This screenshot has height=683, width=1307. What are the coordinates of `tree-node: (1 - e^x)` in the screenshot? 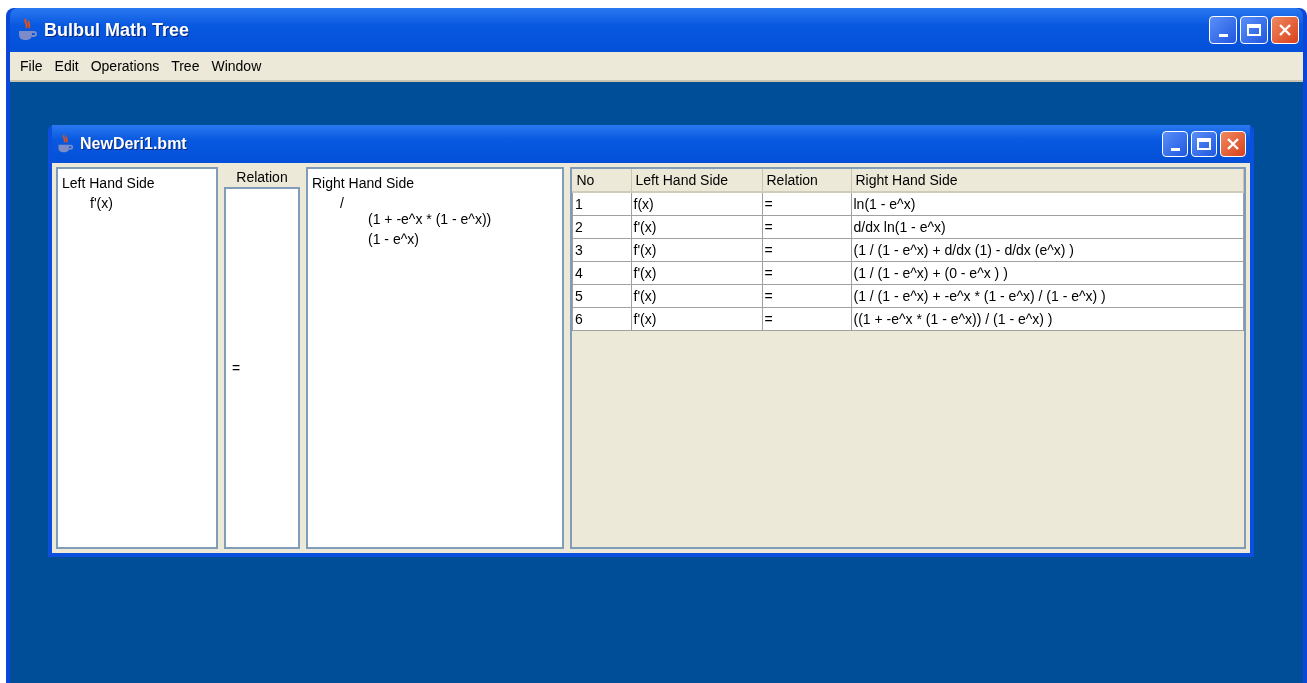 It's located at (393, 239).